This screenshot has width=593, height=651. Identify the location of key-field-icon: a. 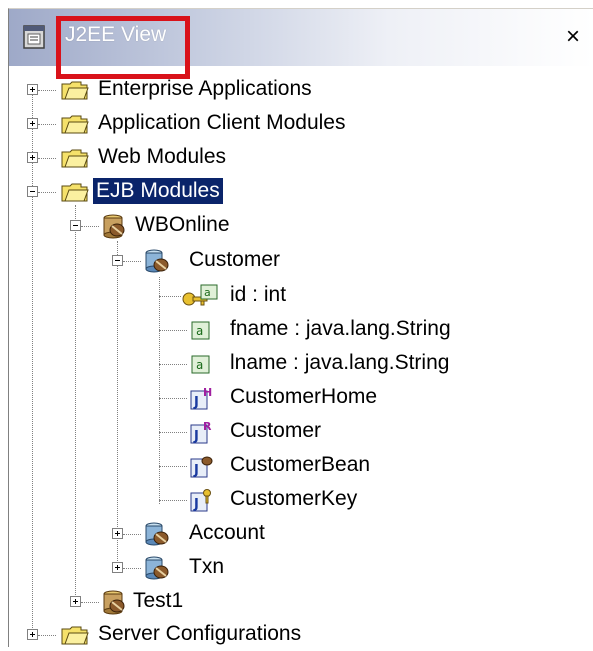
(201, 298).